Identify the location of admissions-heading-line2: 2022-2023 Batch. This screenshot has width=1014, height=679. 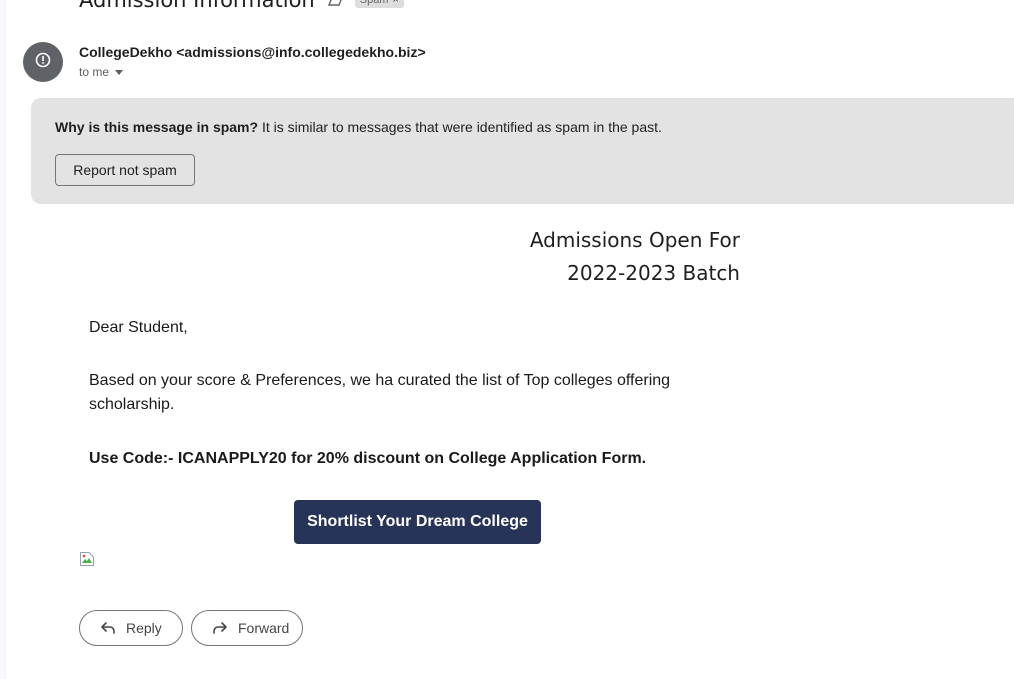
(653, 273).